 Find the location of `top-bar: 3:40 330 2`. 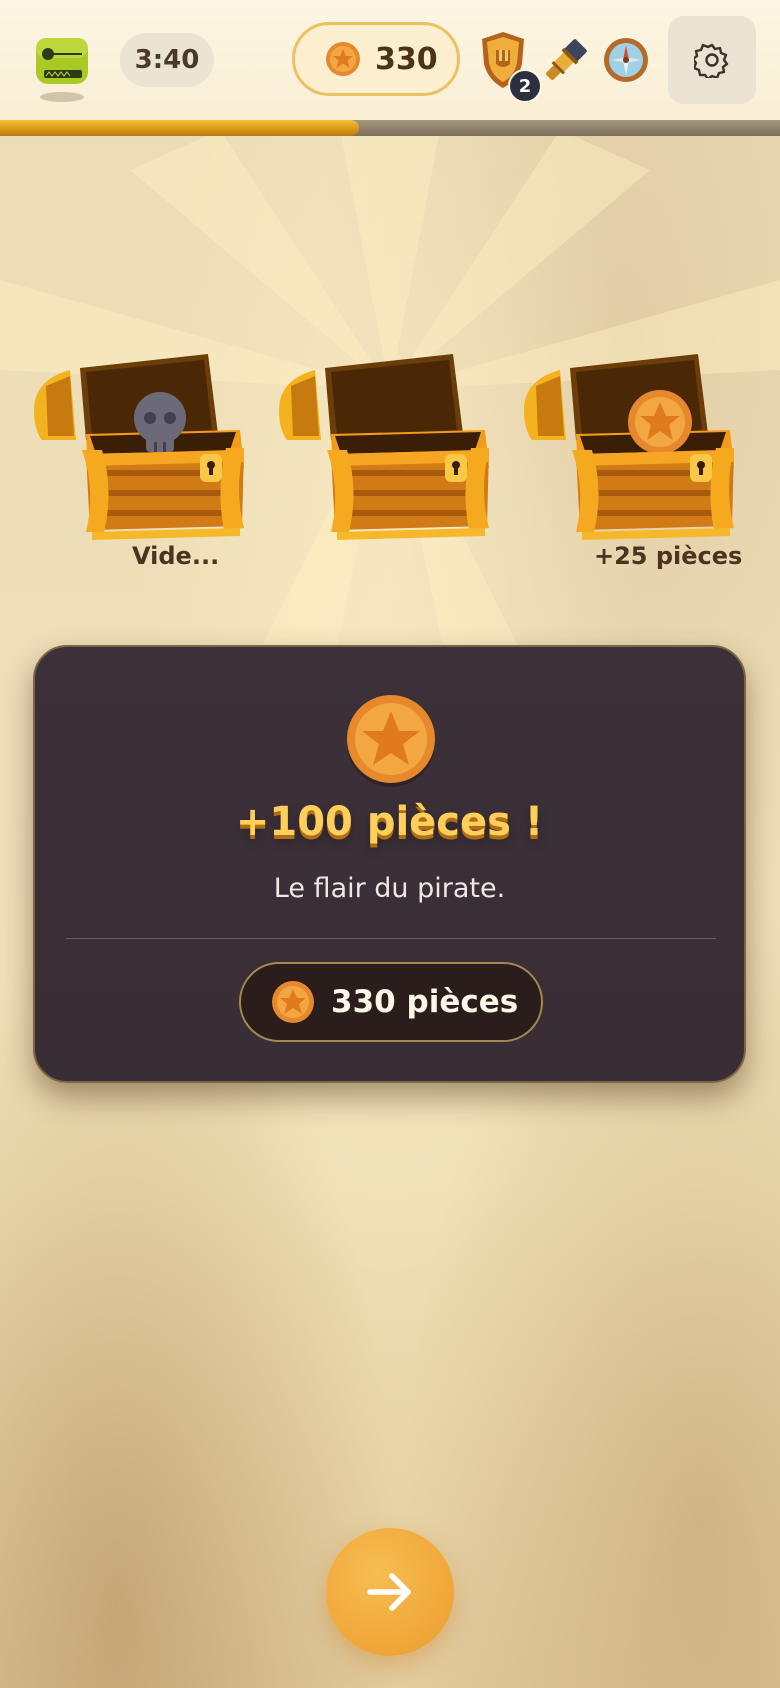

top-bar: 3:40 330 2 is located at coordinates (390, 60).